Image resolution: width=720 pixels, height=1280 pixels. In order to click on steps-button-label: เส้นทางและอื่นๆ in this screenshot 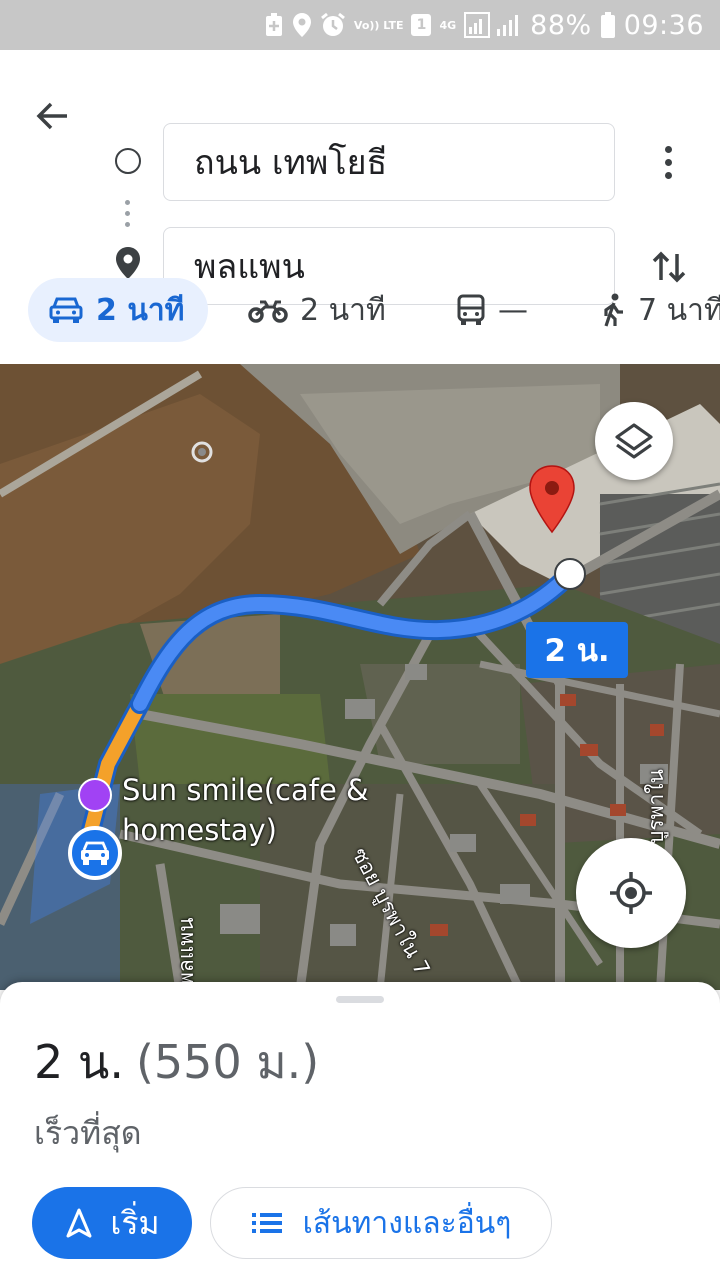, I will do `click(407, 1223)`.